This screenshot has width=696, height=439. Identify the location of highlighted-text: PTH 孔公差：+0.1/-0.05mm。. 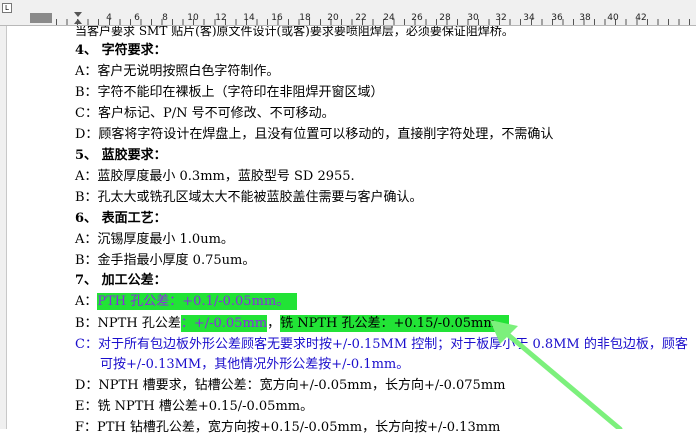
(197, 301).